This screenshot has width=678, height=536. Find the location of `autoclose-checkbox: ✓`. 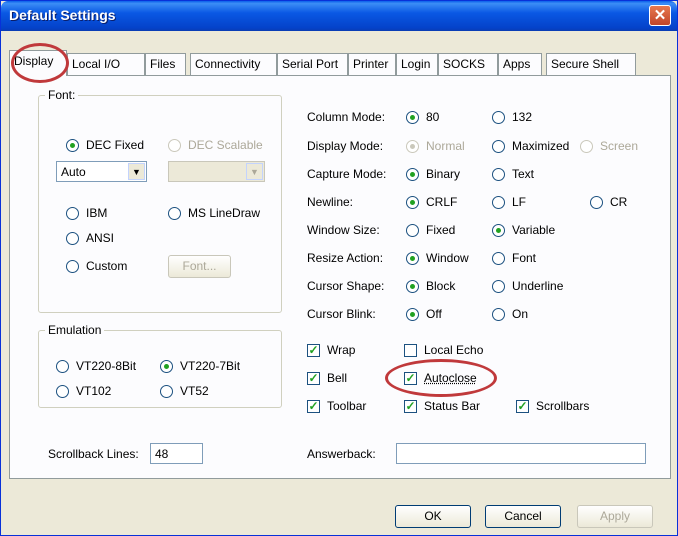

autoclose-checkbox: ✓ is located at coordinates (410, 378).